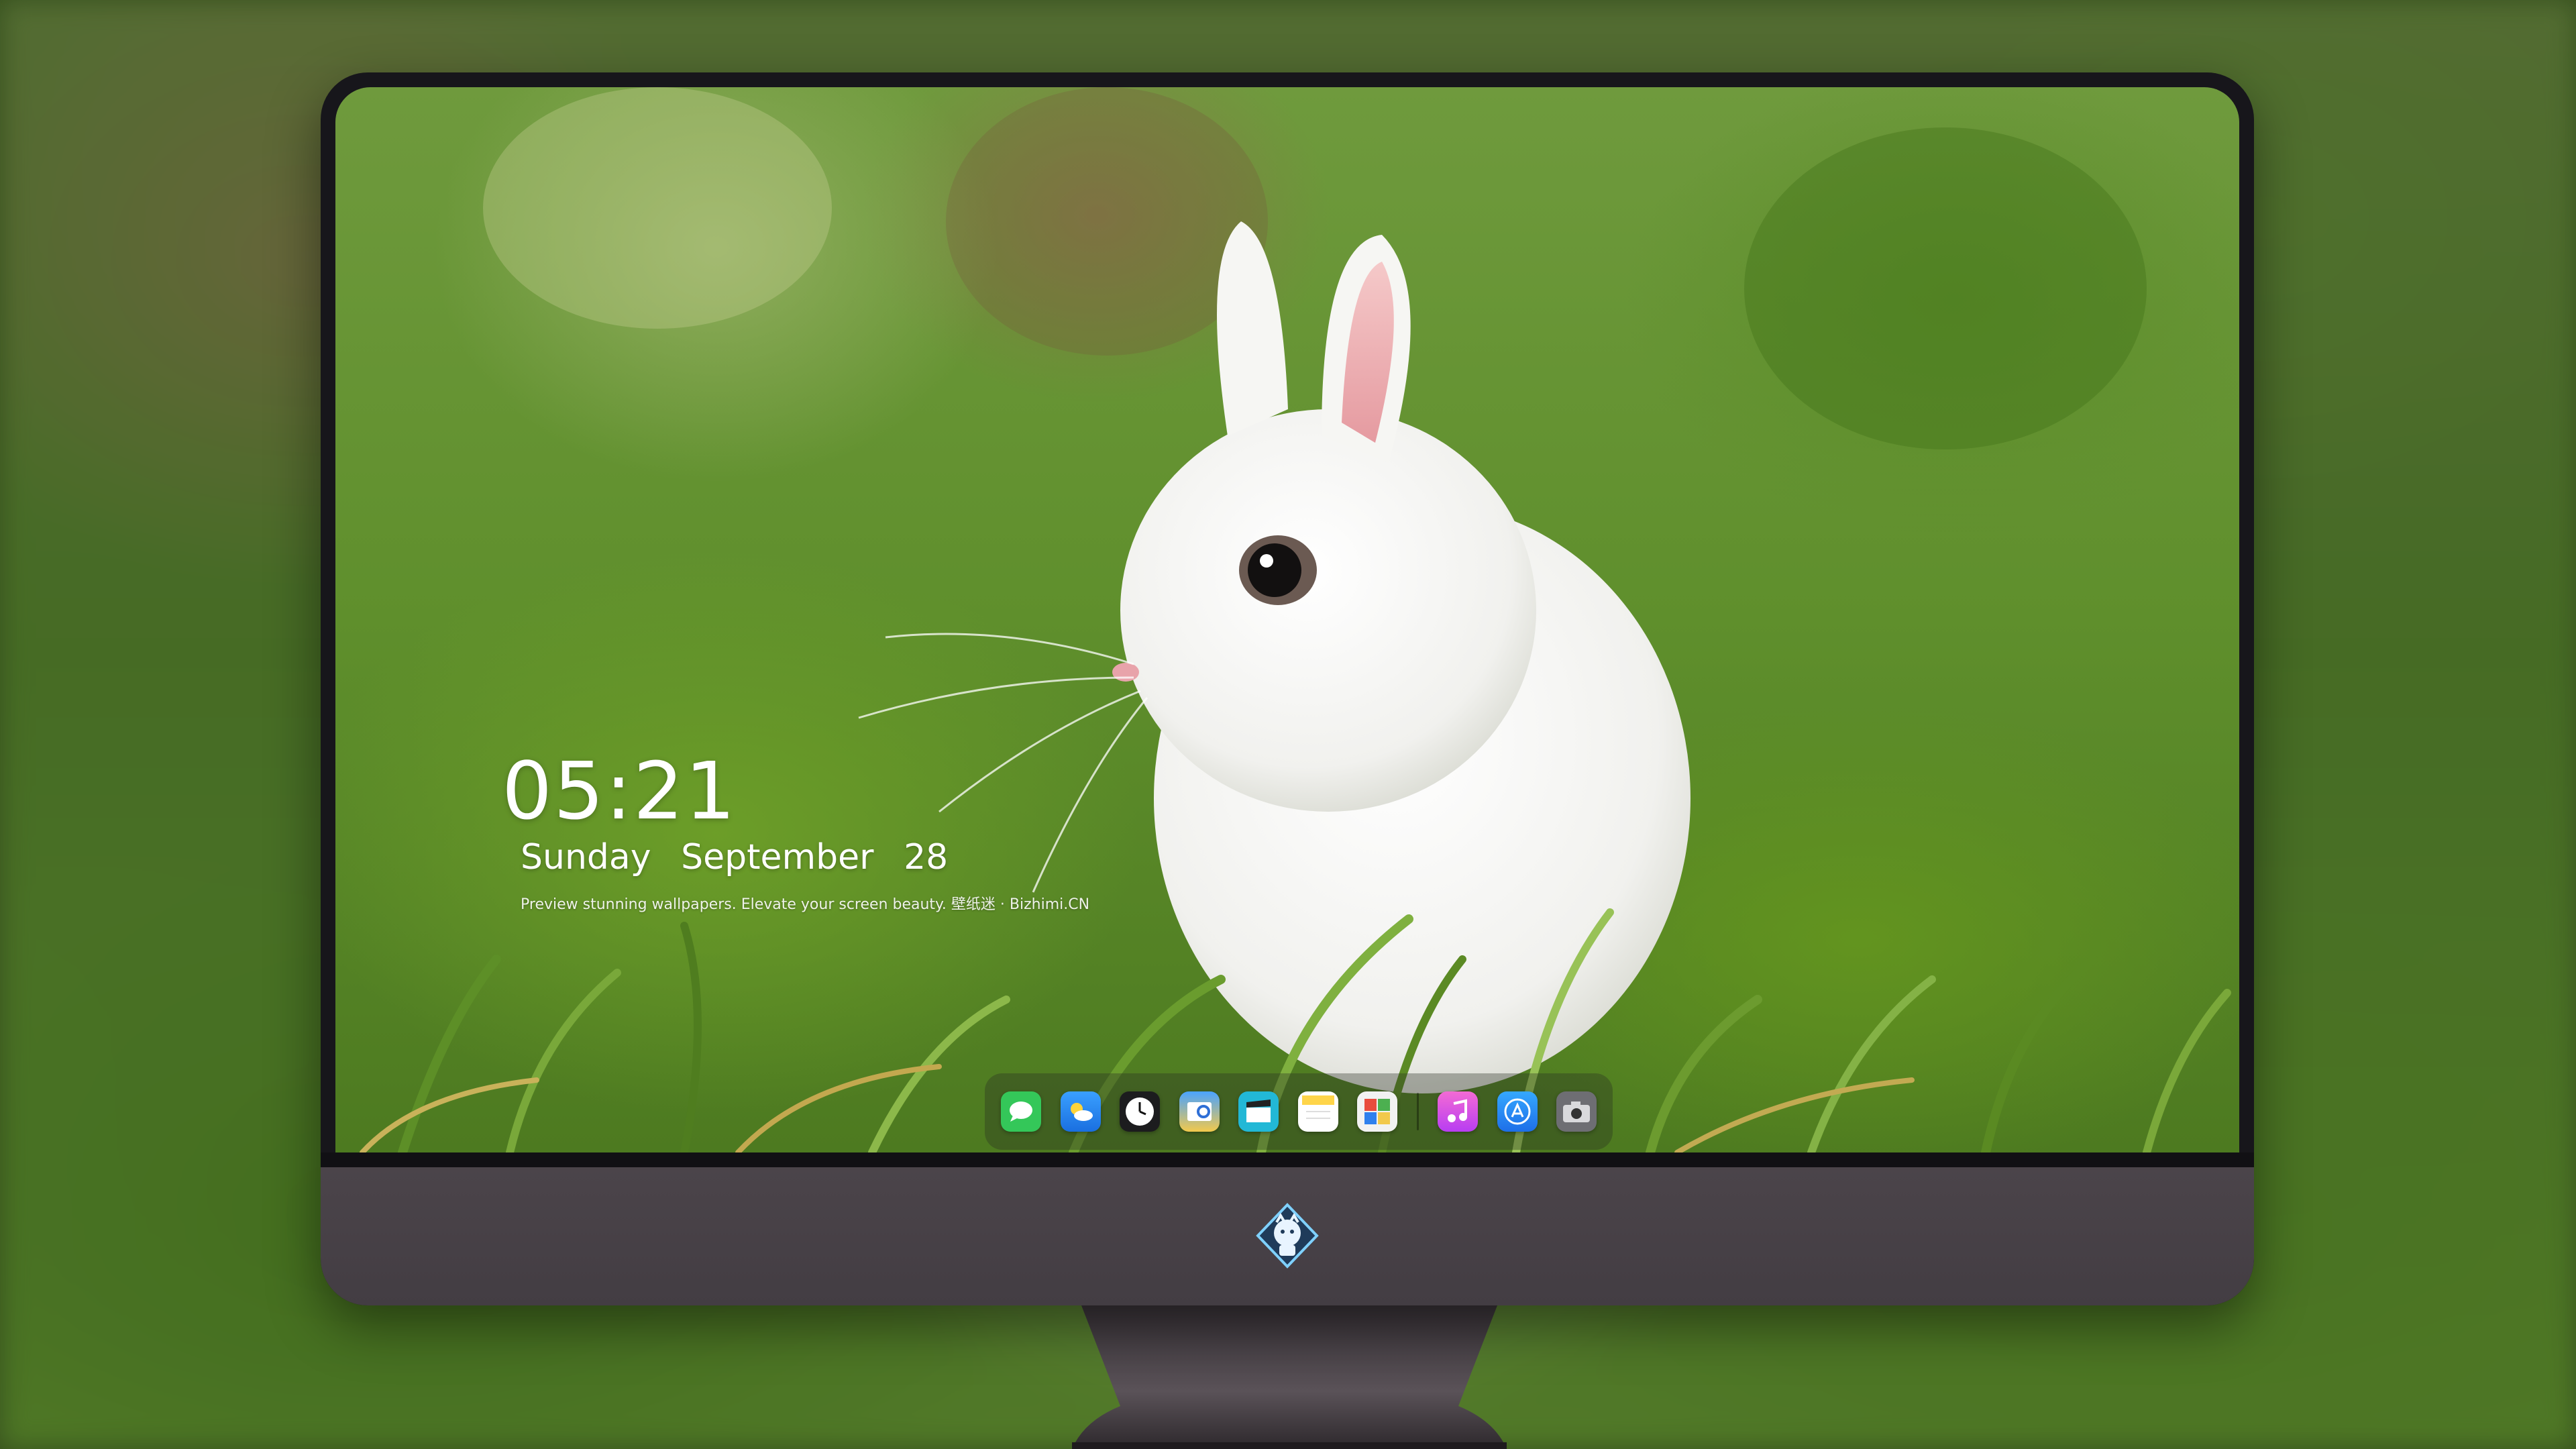 The image size is (2576, 1449). Describe the element at coordinates (1377, 1111) in the screenshot. I see `photo-booth-icon` at that location.